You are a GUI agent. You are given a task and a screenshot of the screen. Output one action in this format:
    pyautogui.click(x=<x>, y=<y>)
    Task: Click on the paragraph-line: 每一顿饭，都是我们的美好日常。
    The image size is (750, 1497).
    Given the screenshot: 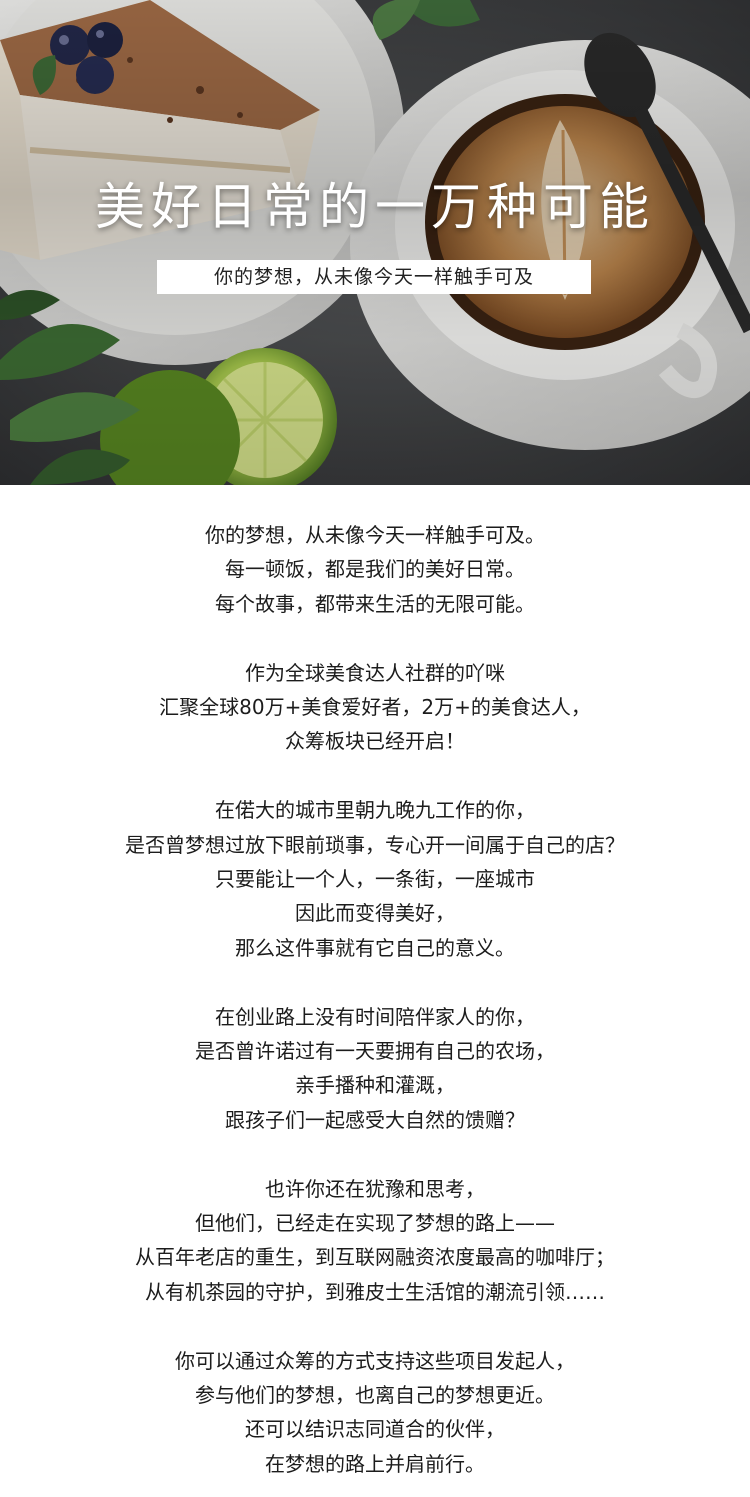 What is the action you would take?
    pyautogui.click(x=375, y=569)
    